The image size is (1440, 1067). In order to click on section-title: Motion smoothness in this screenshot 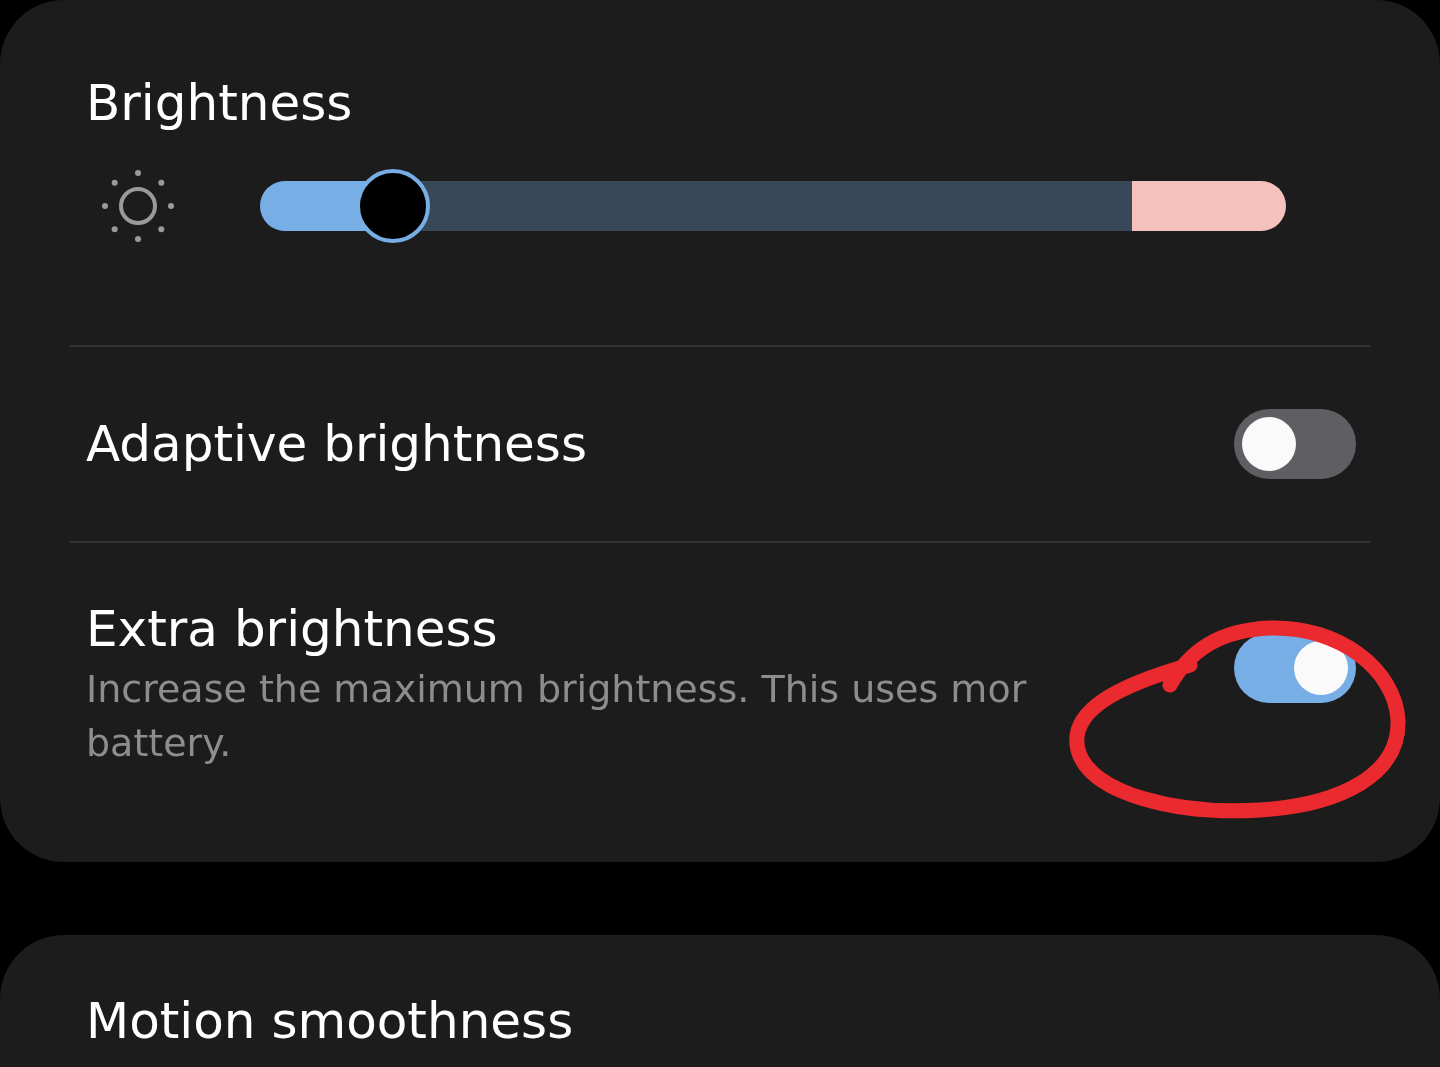, I will do `click(329, 1021)`.